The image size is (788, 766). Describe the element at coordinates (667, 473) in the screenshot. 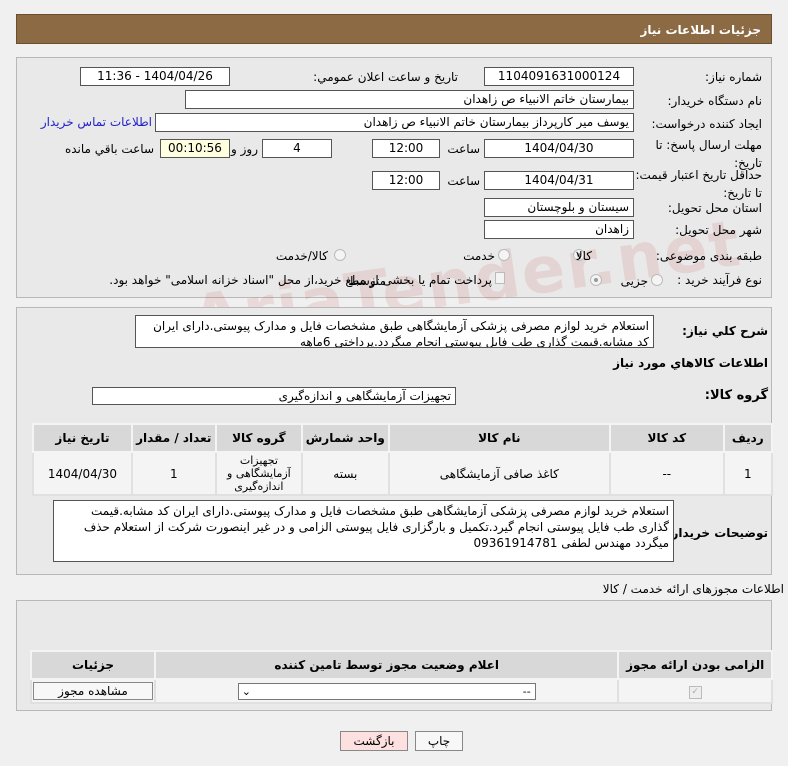

I see `cell-code: --` at that location.